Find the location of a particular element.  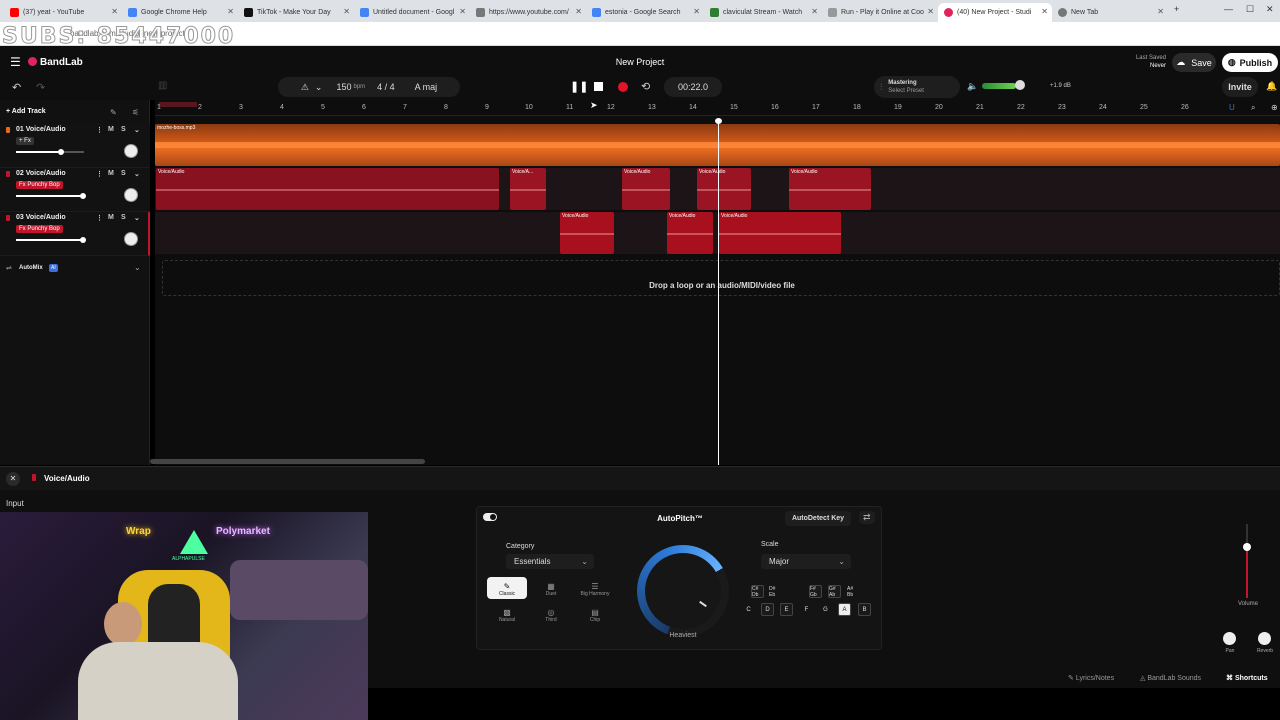

note-e: E is located at coordinates (786, 609).